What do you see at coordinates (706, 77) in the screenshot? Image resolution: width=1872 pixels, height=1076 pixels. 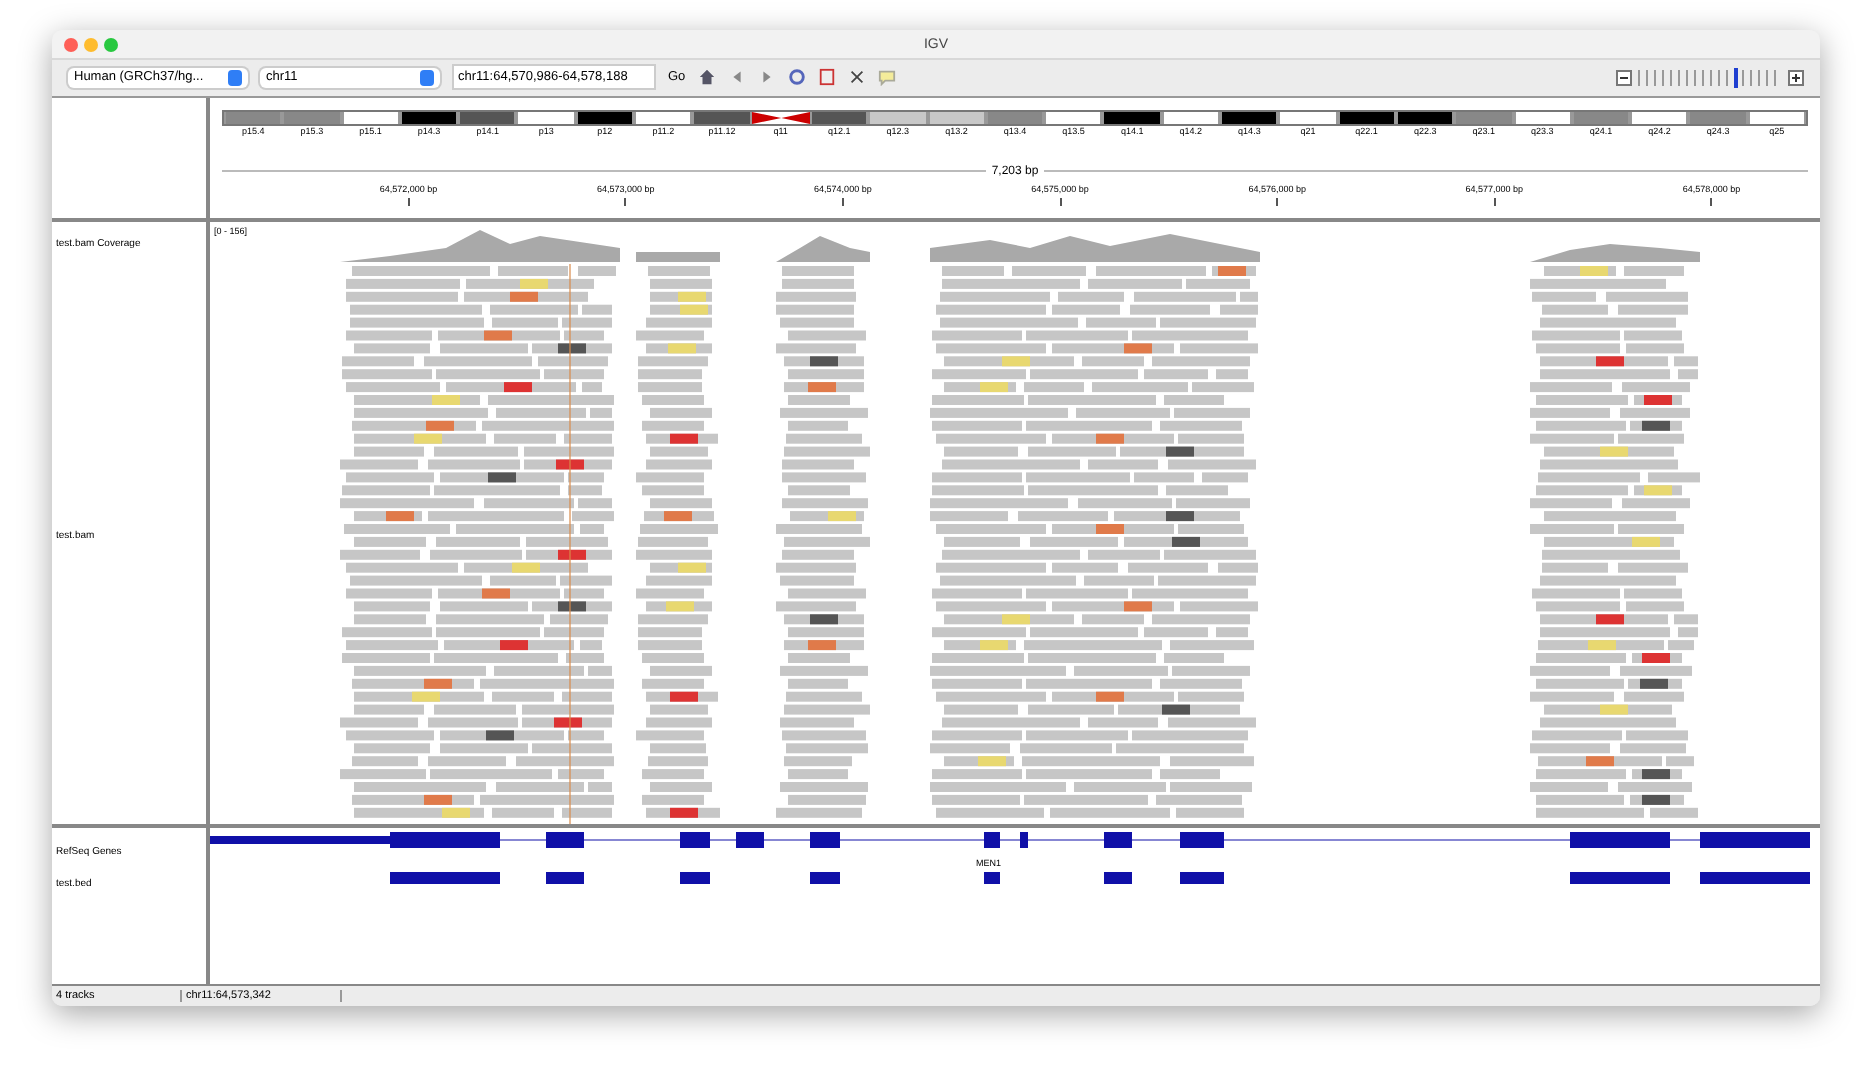 I see `home-icon` at bounding box center [706, 77].